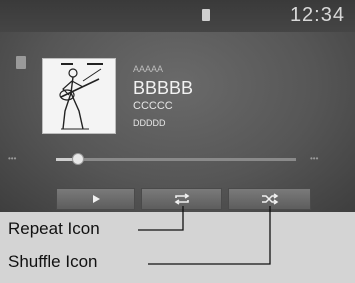 The image size is (355, 283). I want to click on callout-lines, so click(204, 235).